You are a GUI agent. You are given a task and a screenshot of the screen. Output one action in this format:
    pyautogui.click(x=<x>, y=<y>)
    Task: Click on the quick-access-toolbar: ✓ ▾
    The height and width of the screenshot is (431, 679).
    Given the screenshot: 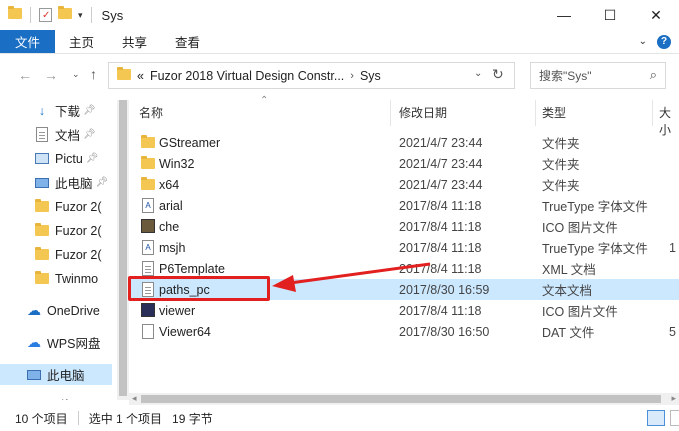 What is the action you would take?
    pyautogui.click(x=47, y=15)
    